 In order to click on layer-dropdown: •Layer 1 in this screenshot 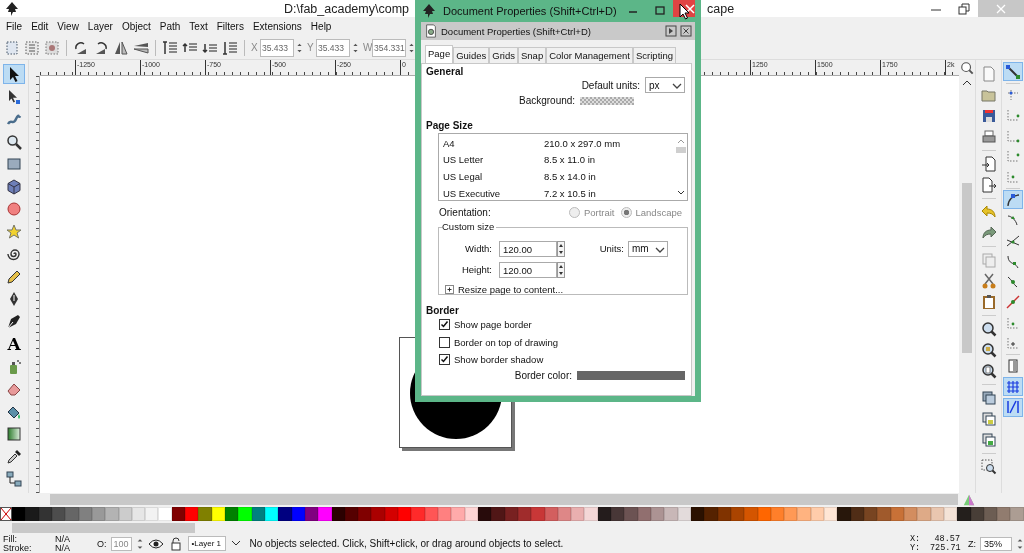, I will do `click(206, 543)`.